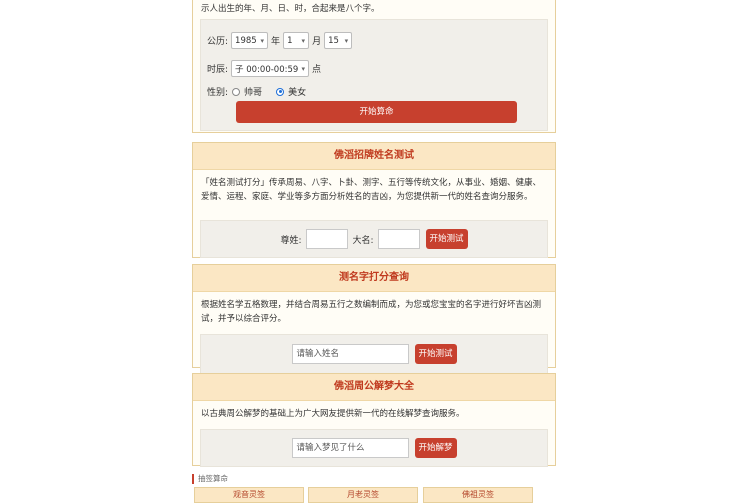 Image resolution: width=750 pixels, height=503 pixels. What do you see at coordinates (398, 239) in the screenshot?
I see `given-name-input` at bounding box center [398, 239].